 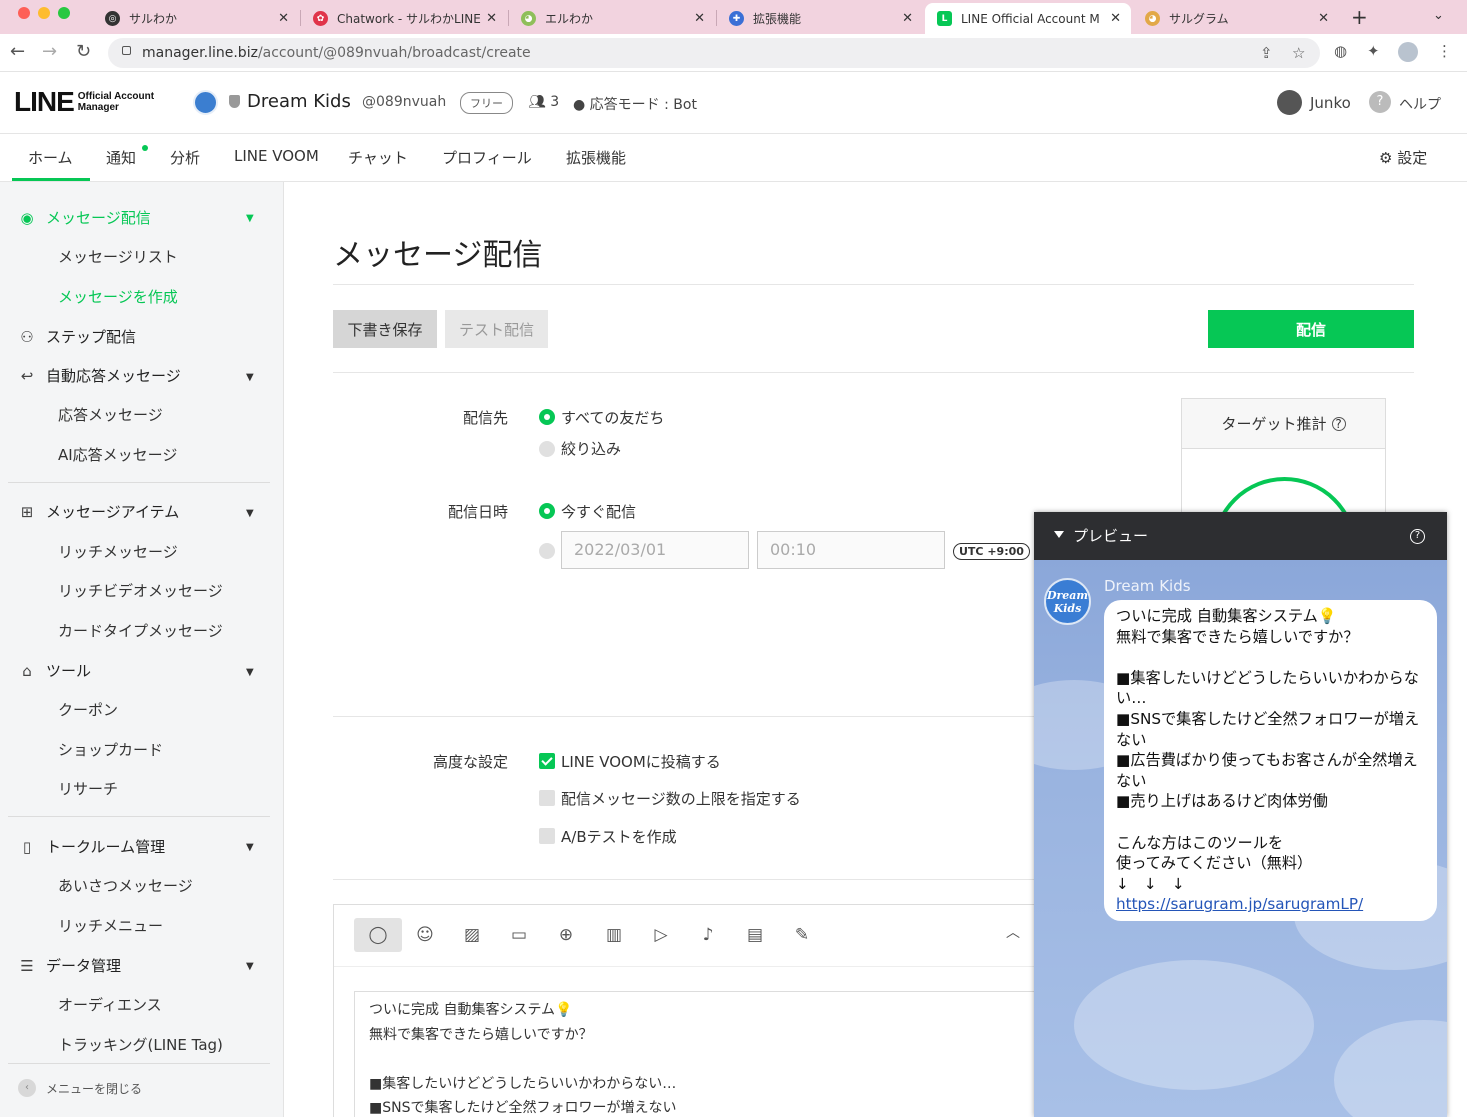 What do you see at coordinates (472, 935) in the screenshot?
I see `image-icon: ▨` at bounding box center [472, 935].